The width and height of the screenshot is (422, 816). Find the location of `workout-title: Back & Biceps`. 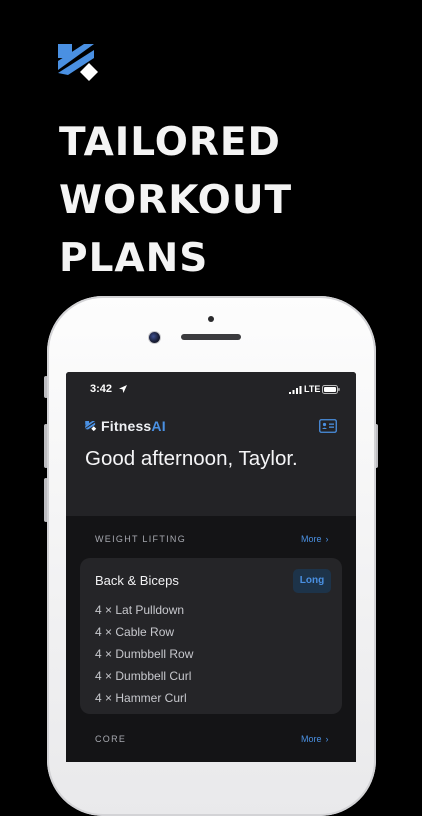

workout-title: Back & Biceps is located at coordinates (137, 580).